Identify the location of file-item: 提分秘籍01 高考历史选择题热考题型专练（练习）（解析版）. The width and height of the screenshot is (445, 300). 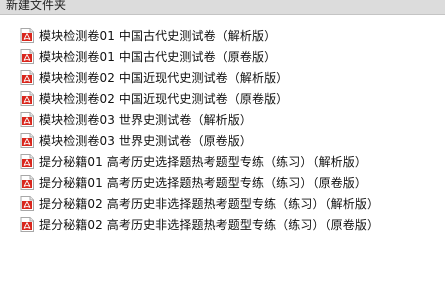
(193, 161).